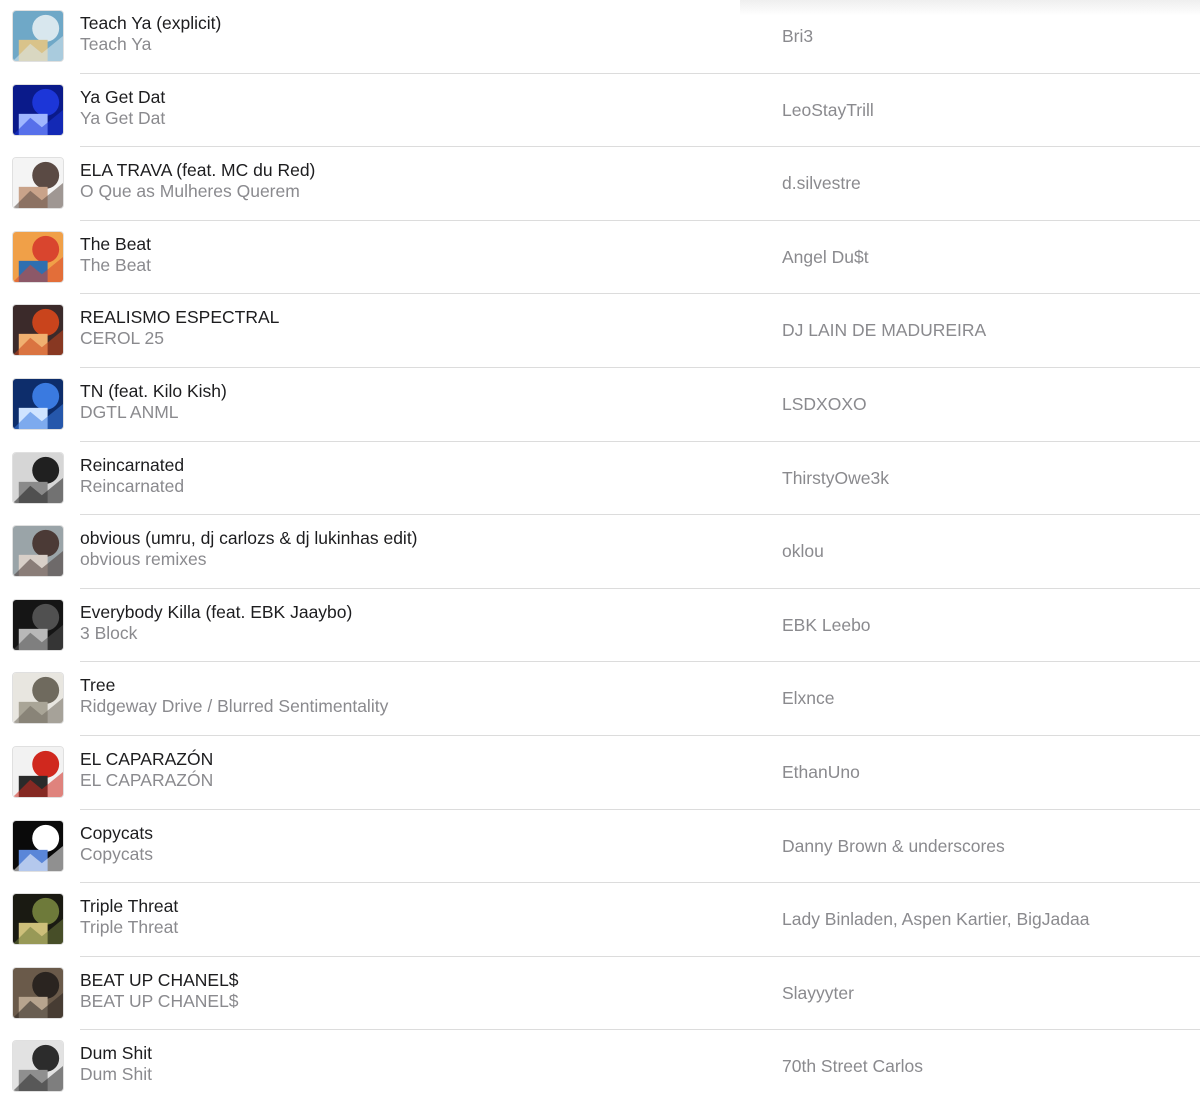  I want to click on track-artist: LSDXOXO, so click(824, 404).